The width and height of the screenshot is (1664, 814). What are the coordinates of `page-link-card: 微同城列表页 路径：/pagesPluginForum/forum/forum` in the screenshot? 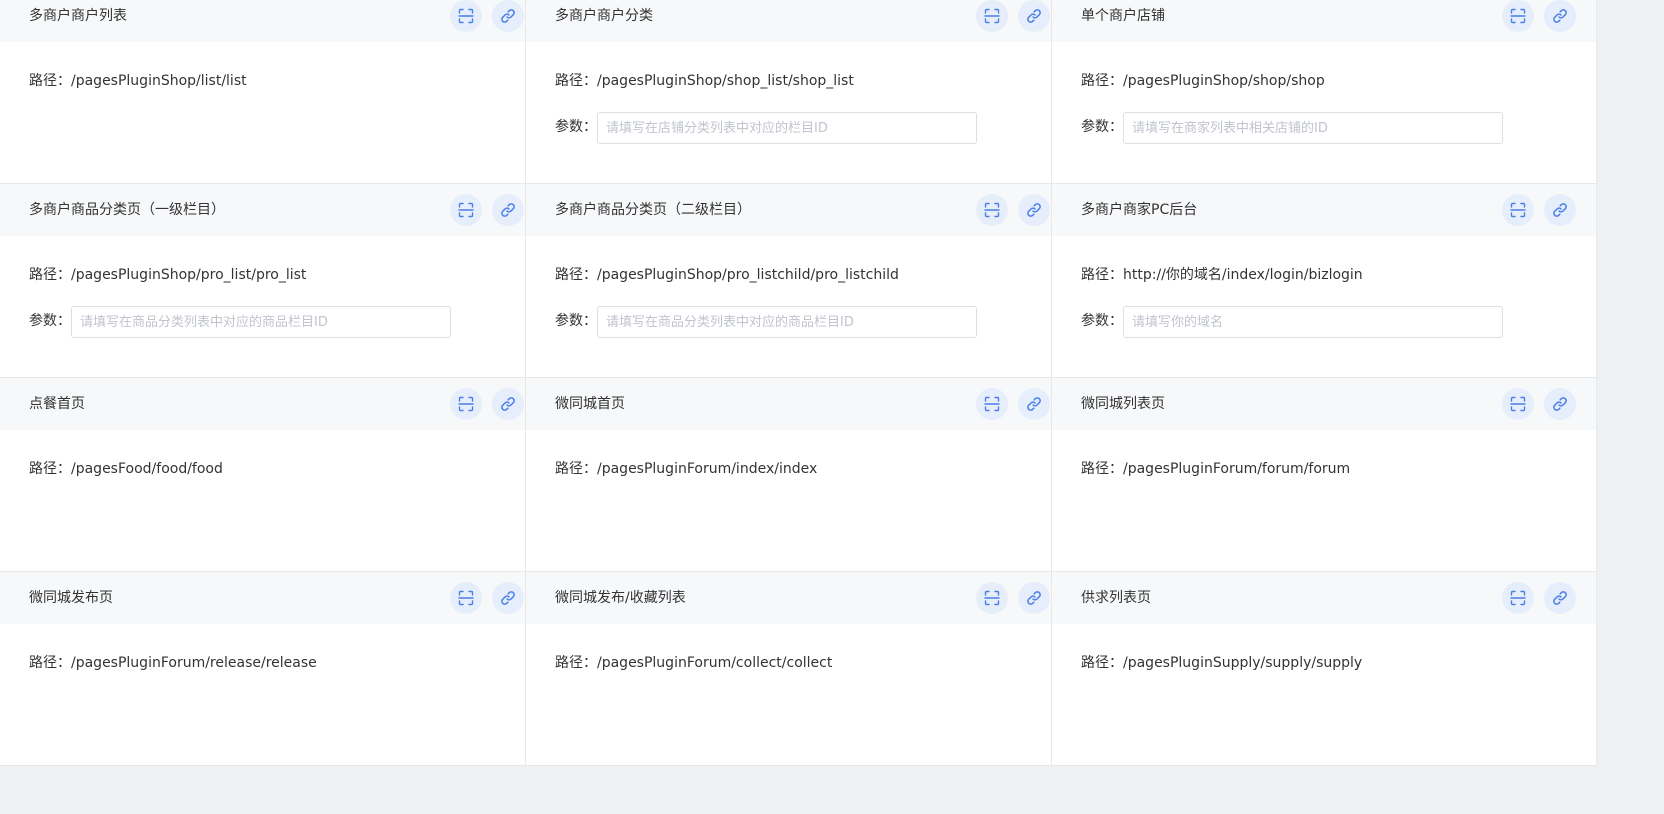 It's located at (1324, 474).